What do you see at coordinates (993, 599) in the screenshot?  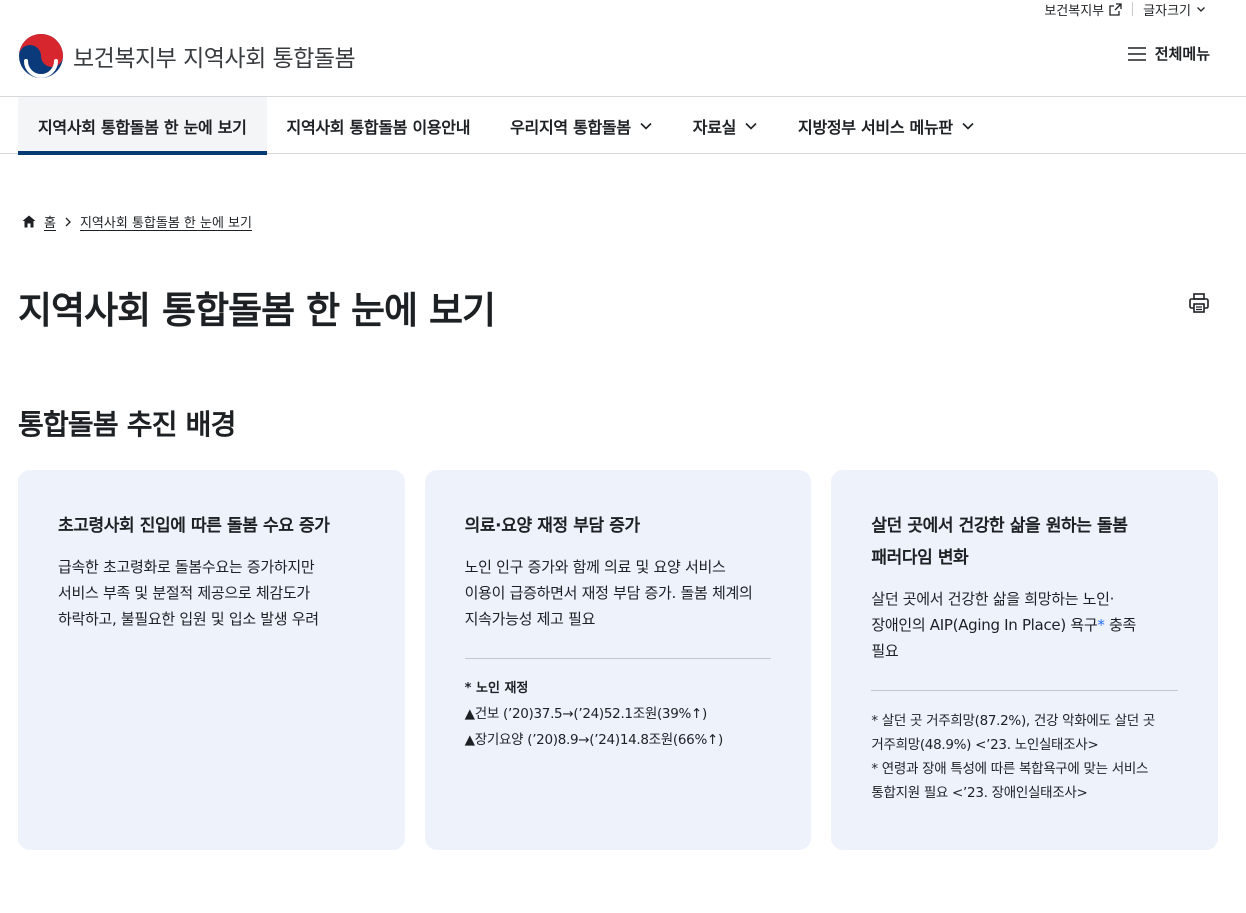 I see `card-desc-line: 살던 곳에서 건강한 삶을 희망하는 노인·` at bounding box center [993, 599].